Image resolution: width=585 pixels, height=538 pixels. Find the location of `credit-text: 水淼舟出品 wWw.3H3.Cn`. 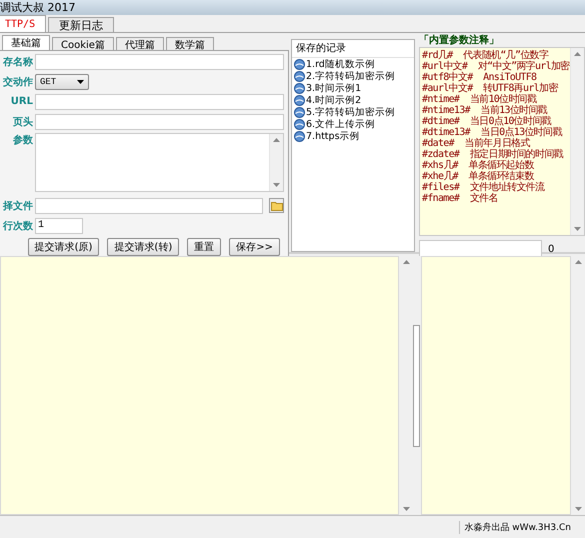

credit-text: 水淼舟出品 wWw.3H3.Cn is located at coordinates (515, 527).